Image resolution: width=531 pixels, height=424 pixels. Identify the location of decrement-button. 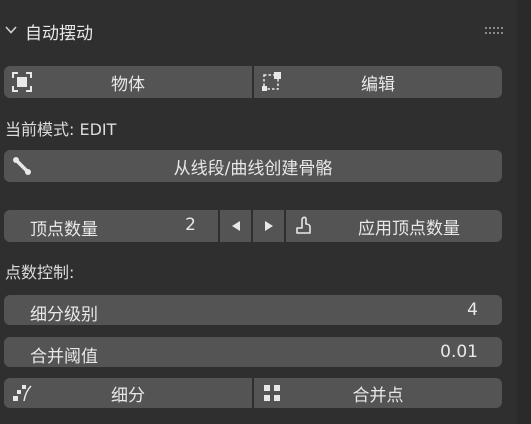
(235, 226).